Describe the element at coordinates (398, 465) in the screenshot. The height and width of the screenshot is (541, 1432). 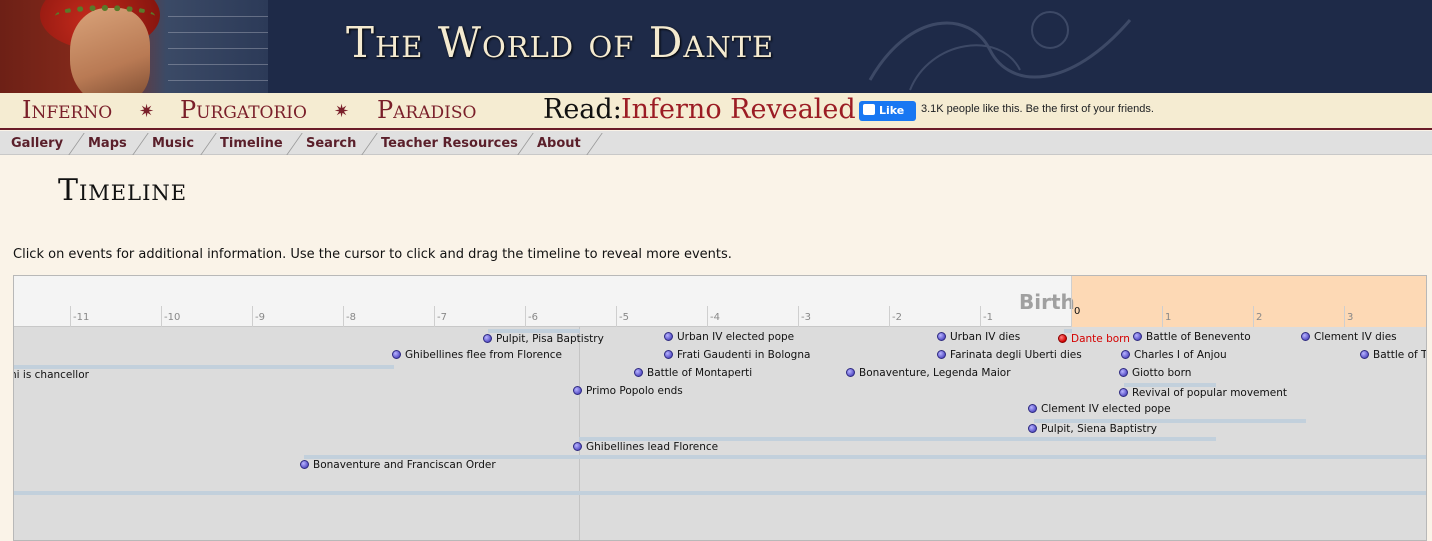
I see `timeline-event: Bonaventure and Franciscan Order` at that location.